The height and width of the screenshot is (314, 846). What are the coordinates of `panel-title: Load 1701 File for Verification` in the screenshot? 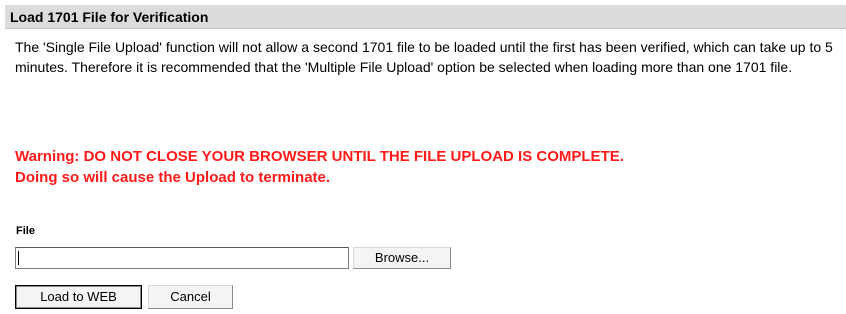 It's located at (425, 17).